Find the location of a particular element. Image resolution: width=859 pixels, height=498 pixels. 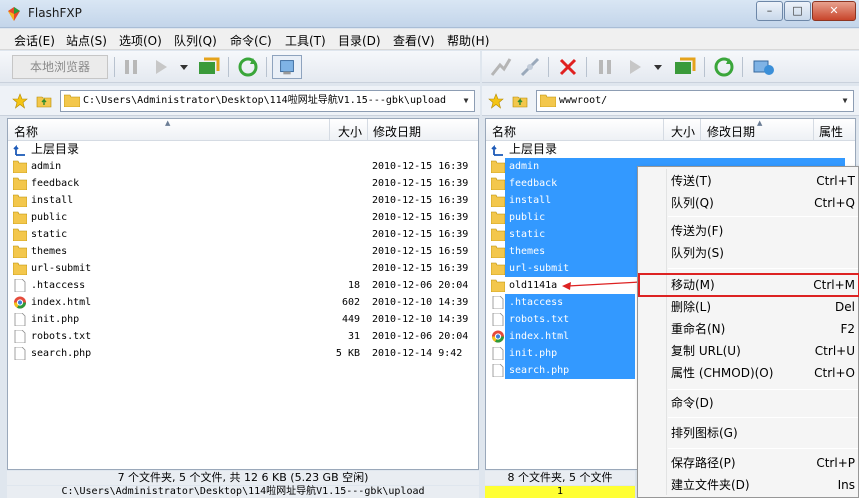

local-browser-button: 本地浏览器 is located at coordinates (60, 67).